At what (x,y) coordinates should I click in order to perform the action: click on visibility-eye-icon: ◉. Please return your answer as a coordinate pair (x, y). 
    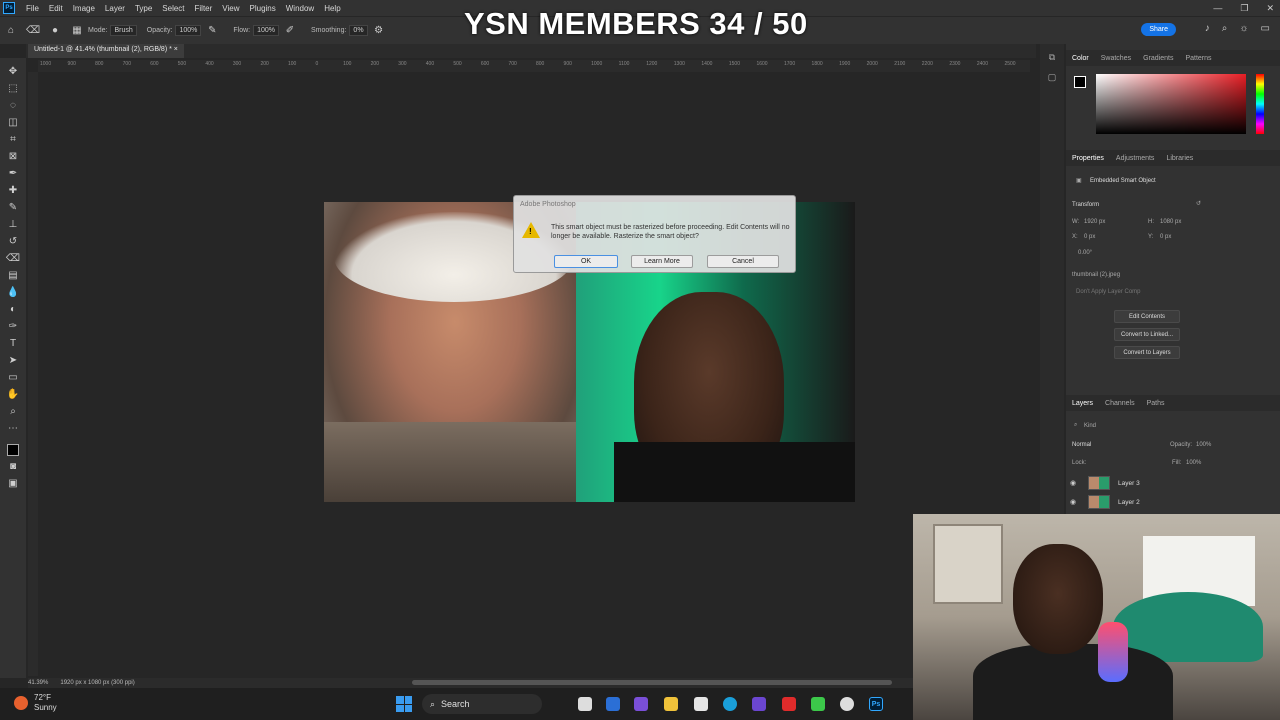
    Looking at the image, I should click on (1076, 502).